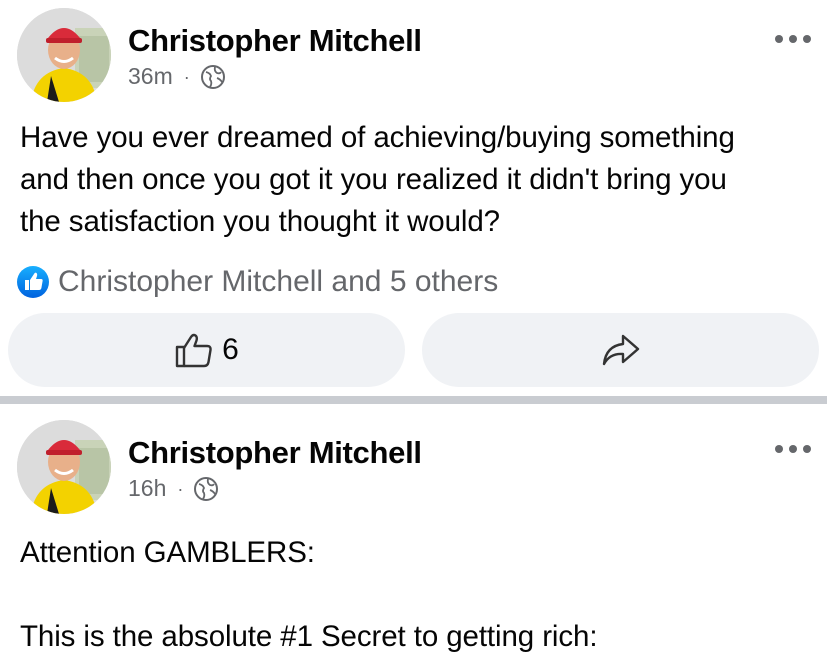  I want to click on post-time: 36m, so click(150, 76).